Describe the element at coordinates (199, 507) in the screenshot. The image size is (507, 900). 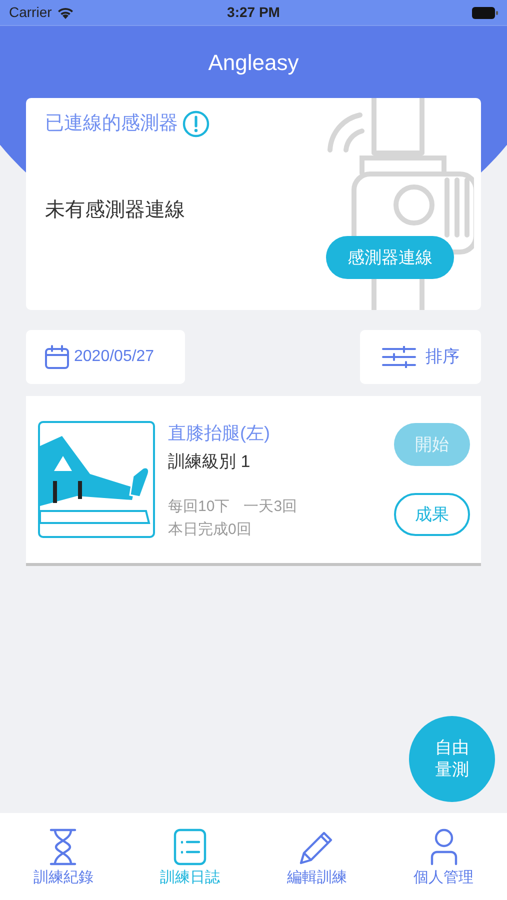
I see `reps-per-set: 每回10下` at that location.